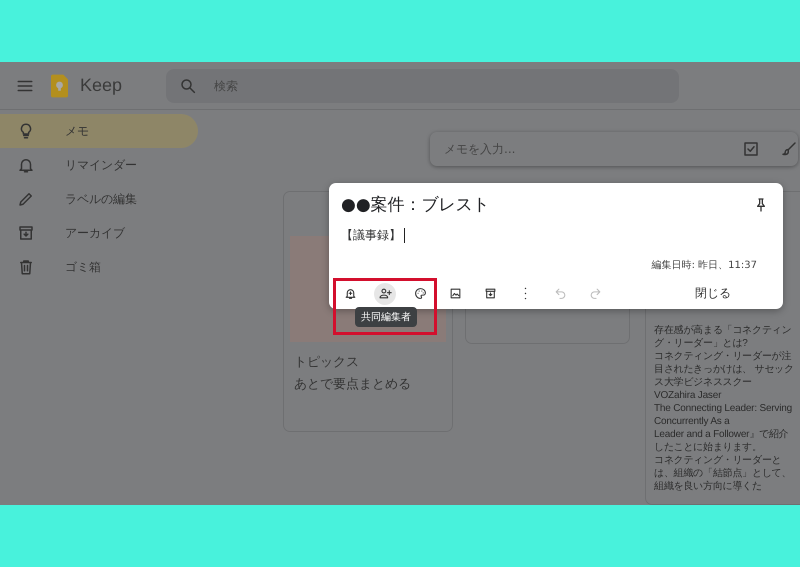  I want to click on person-add-button, so click(385, 293).